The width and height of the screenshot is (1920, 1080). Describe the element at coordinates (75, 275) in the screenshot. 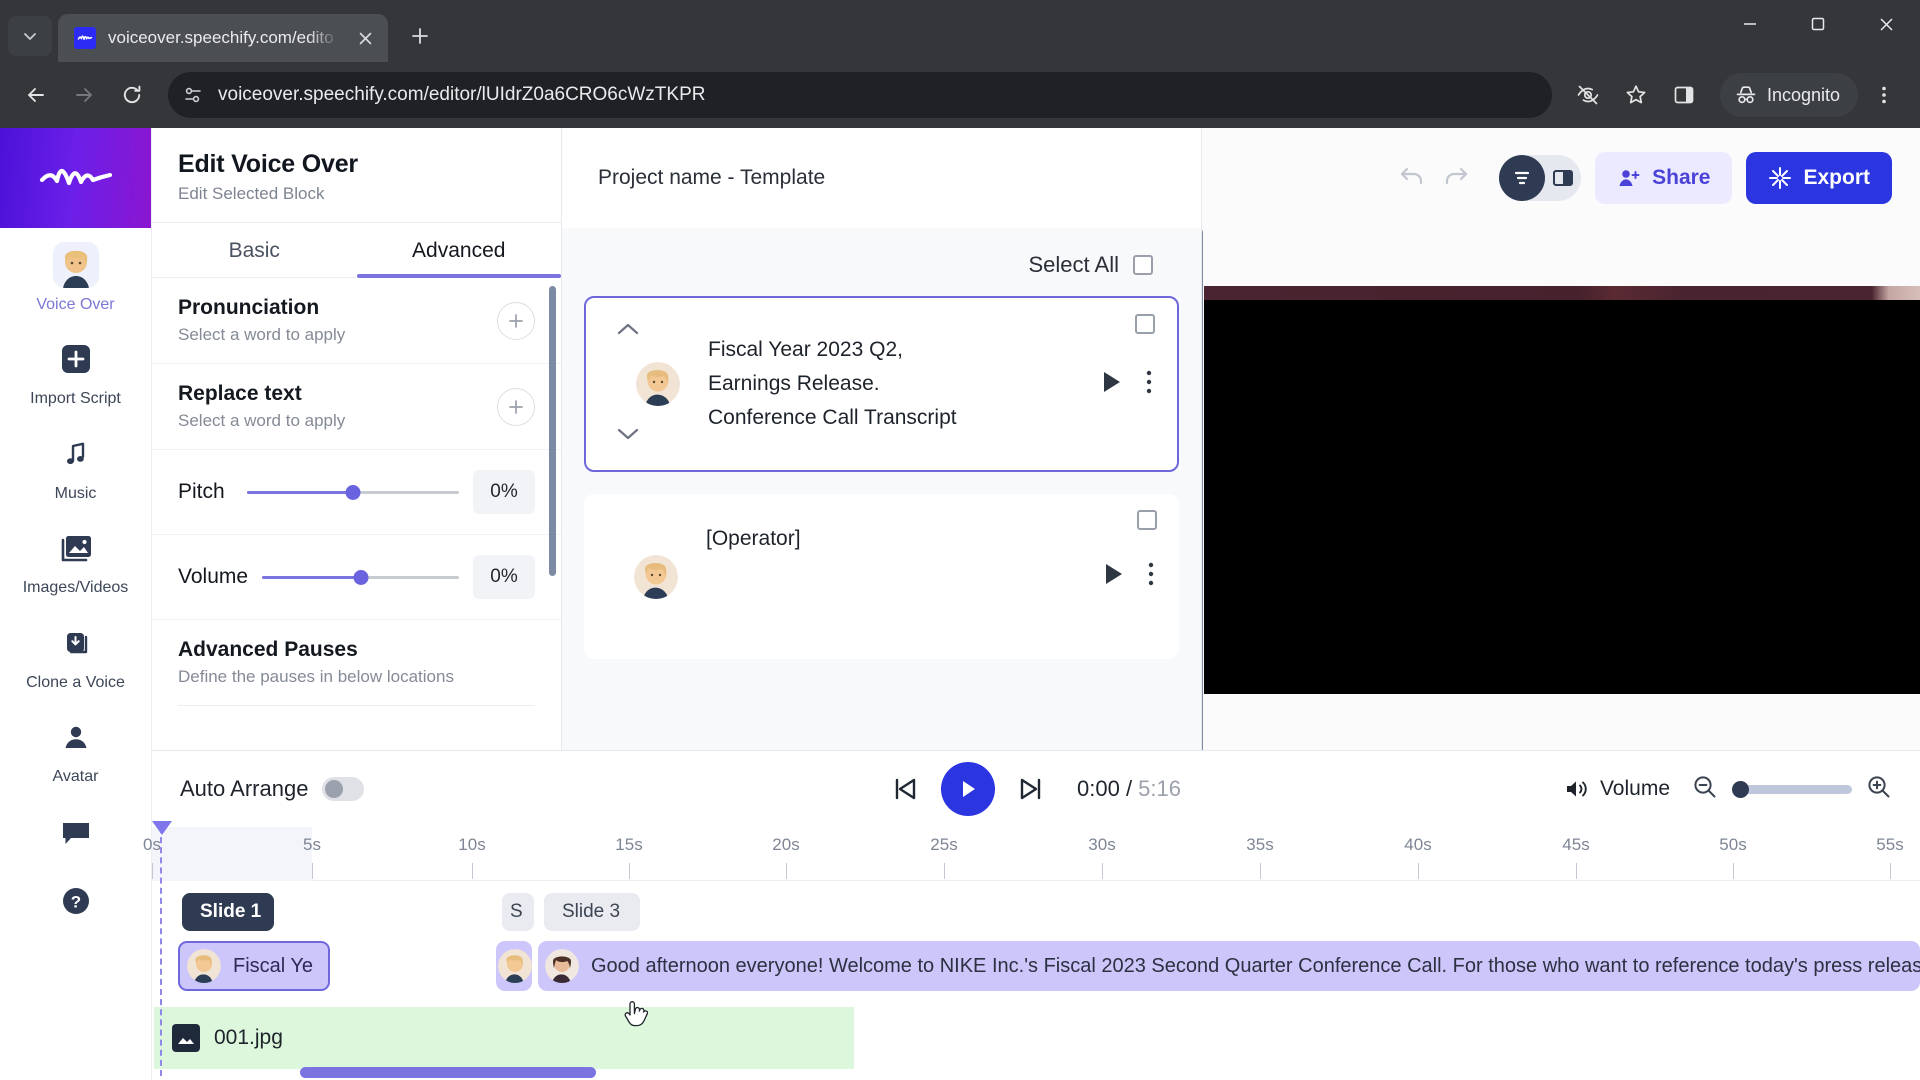

I see `sidebar-item-voice-over: Voice Over` at that location.